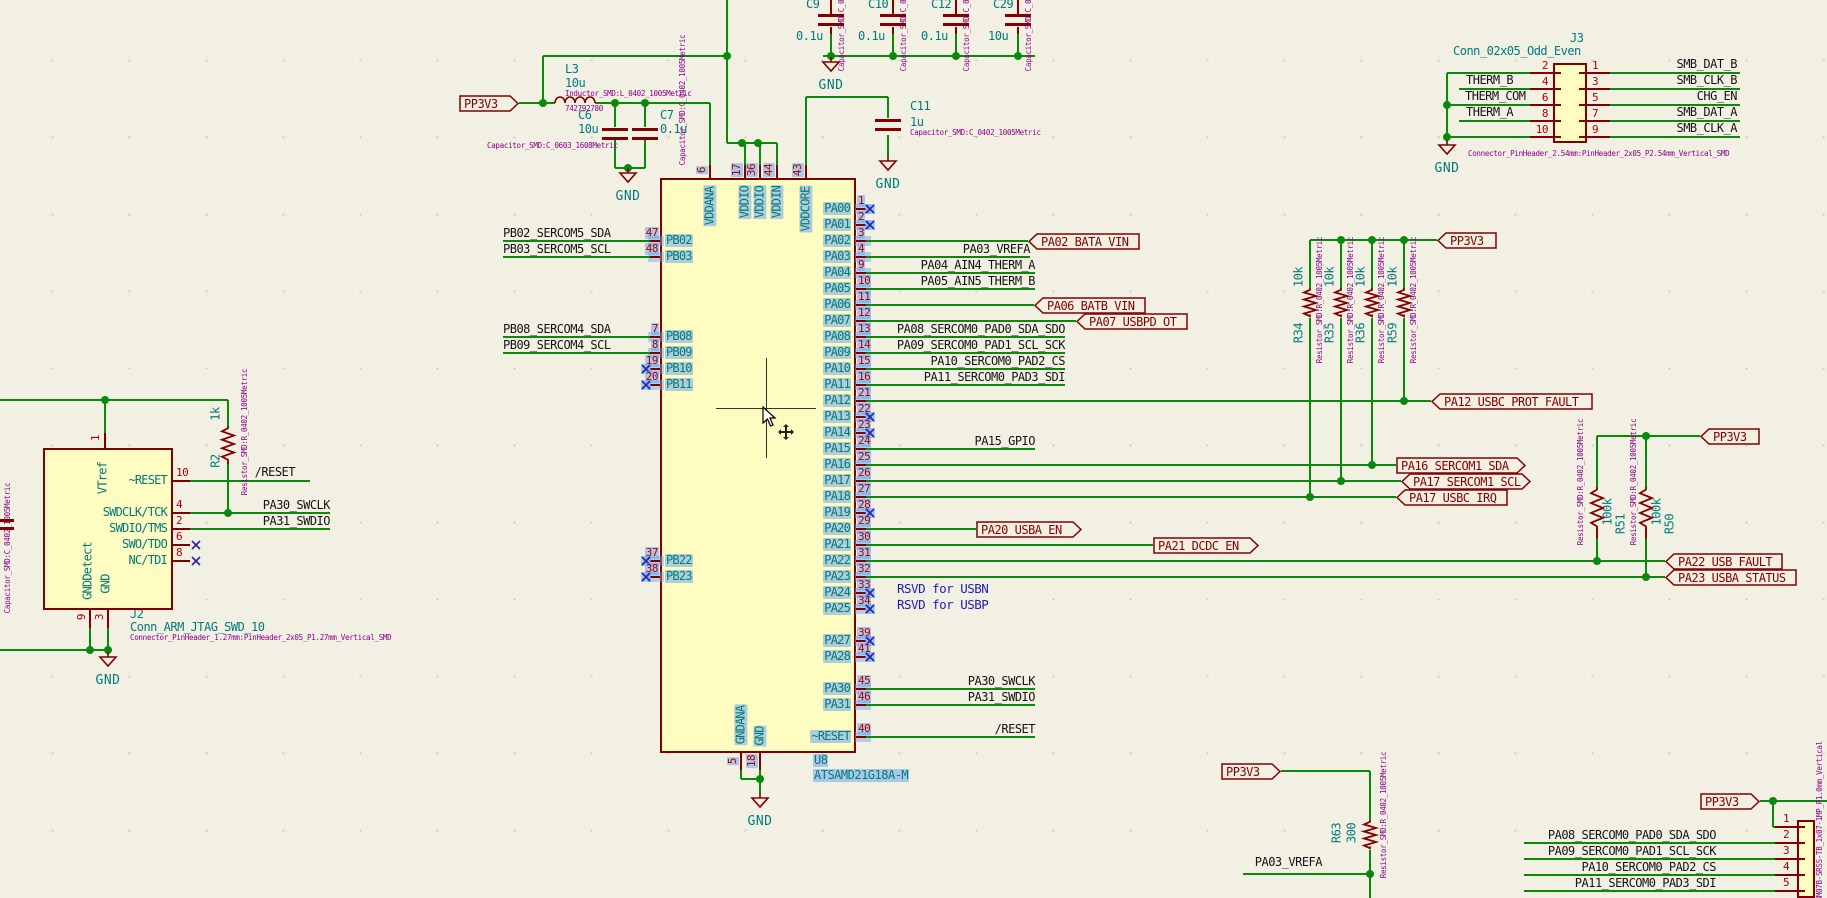 The height and width of the screenshot is (898, 1827). What do you see at coordinates (1706, 112) in the screenshot?
I see `net-label-smb-dat-a: SMB_DAT_A` at bounding box center [1706, 112].